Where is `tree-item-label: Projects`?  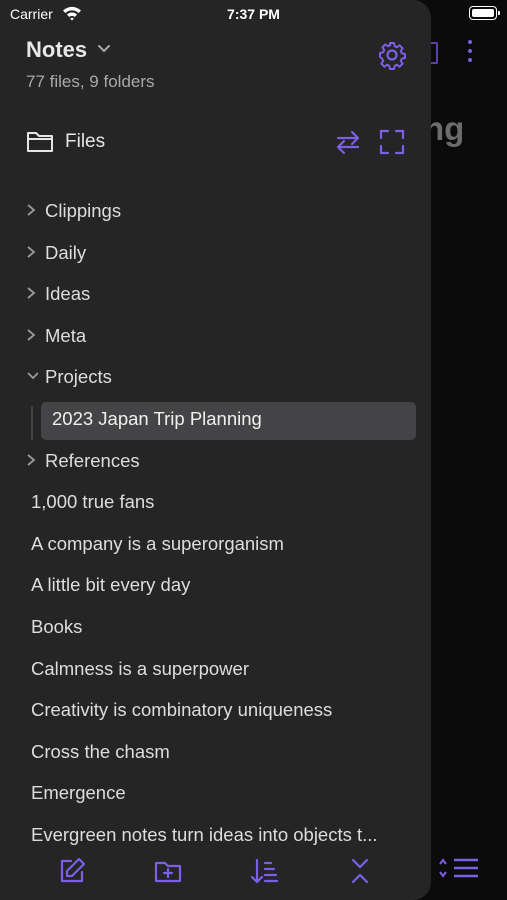 tree-item-label: Projects is located at coordinates (78, 377).